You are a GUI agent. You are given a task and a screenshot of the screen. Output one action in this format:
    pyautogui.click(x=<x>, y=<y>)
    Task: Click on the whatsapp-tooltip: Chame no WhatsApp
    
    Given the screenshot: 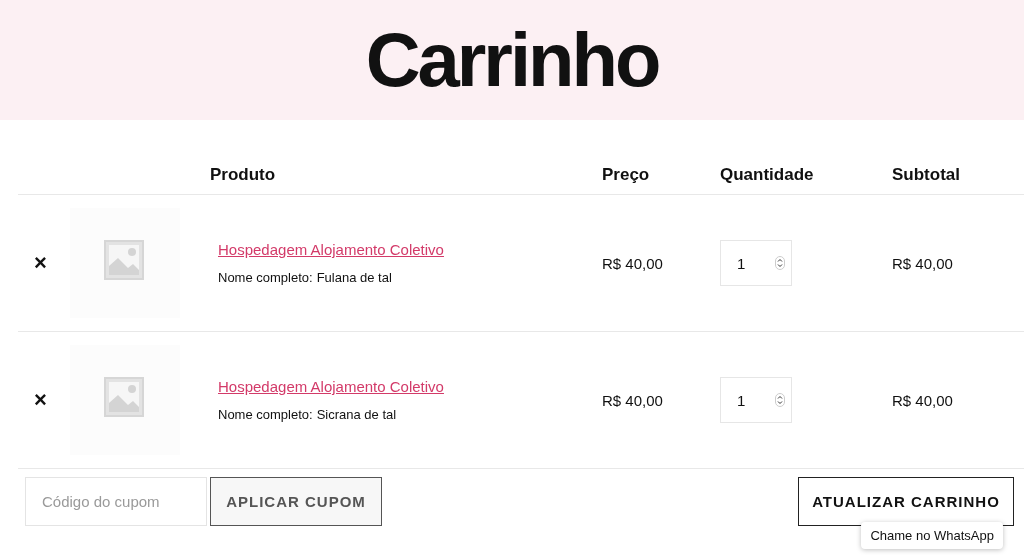 What is the action you would take?
    pyautogui.click(x=932, y=535)
    